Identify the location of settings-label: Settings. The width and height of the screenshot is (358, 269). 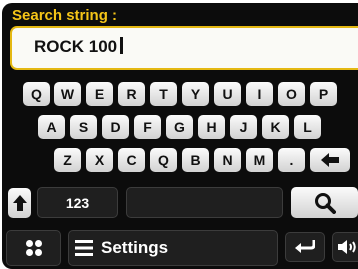
(135, 247).